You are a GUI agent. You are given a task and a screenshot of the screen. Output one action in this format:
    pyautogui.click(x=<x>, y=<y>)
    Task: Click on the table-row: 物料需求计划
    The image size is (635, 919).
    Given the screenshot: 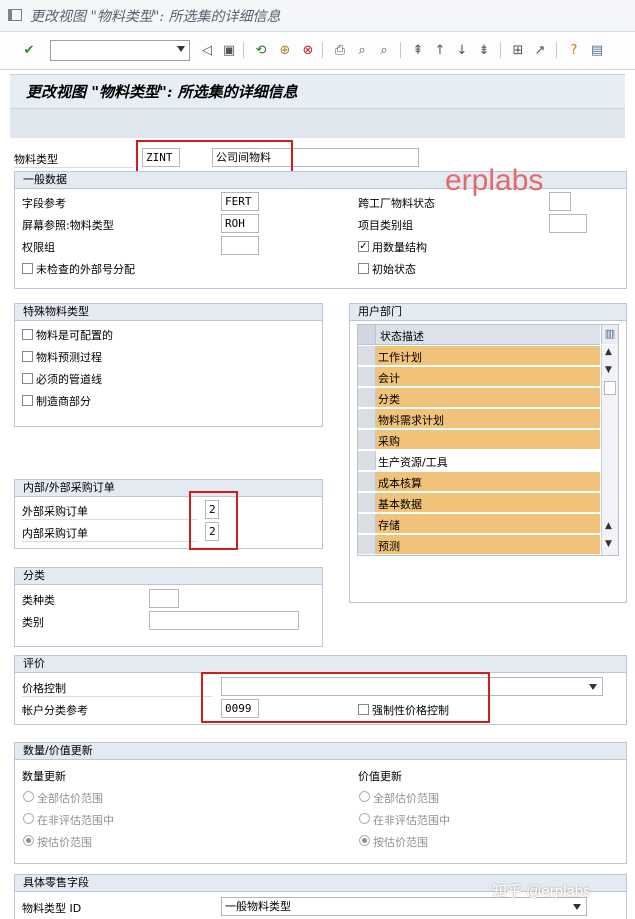 What is the action you would take?
    pyautogui.click(x=479, y=419)
    